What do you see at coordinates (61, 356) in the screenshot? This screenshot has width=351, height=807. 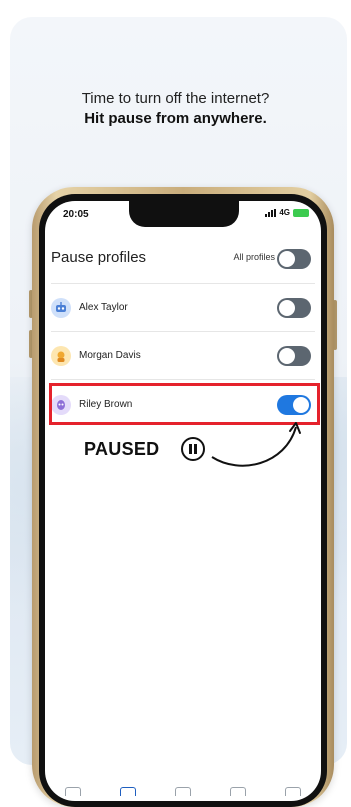 I see `character-avatar-icon` at bounding box center [61, 356].